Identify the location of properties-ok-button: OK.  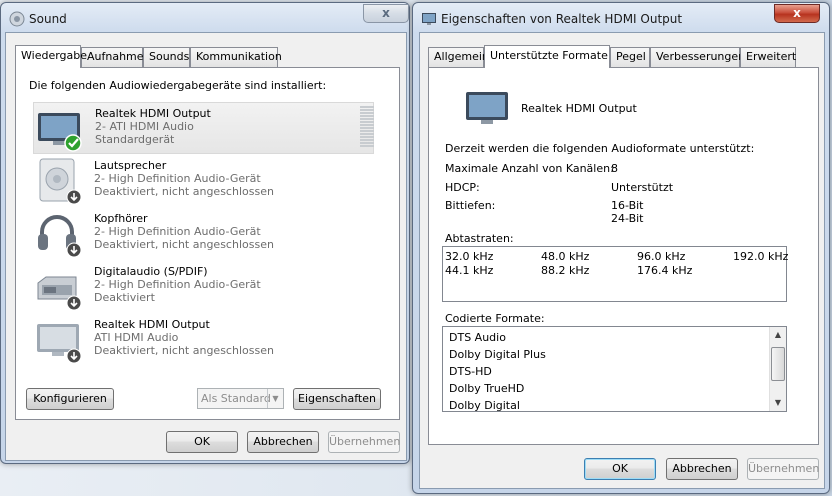
(620, 469).